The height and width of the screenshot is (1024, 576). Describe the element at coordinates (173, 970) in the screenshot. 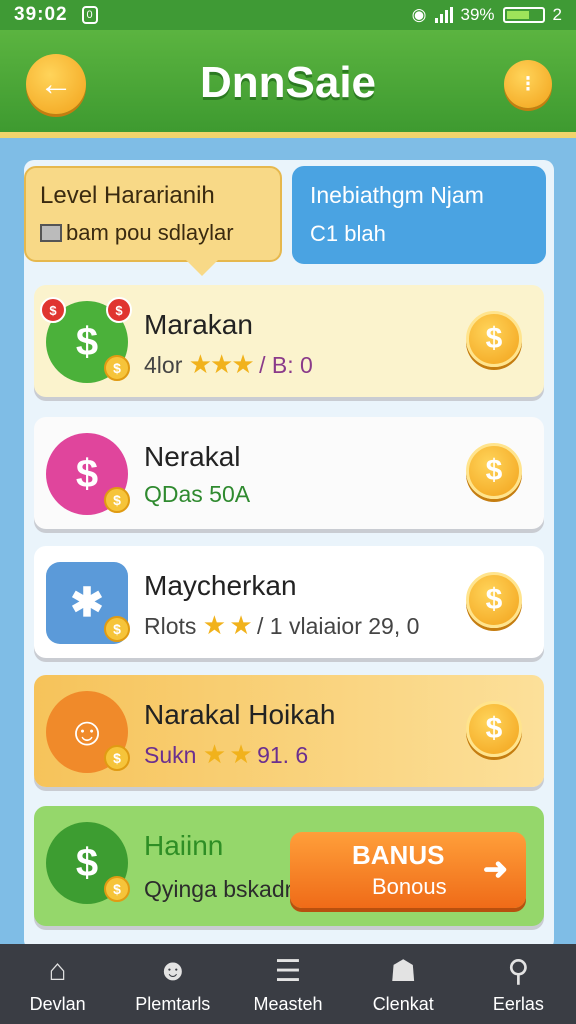

I see `people-chat-icon: ☻` at that location.